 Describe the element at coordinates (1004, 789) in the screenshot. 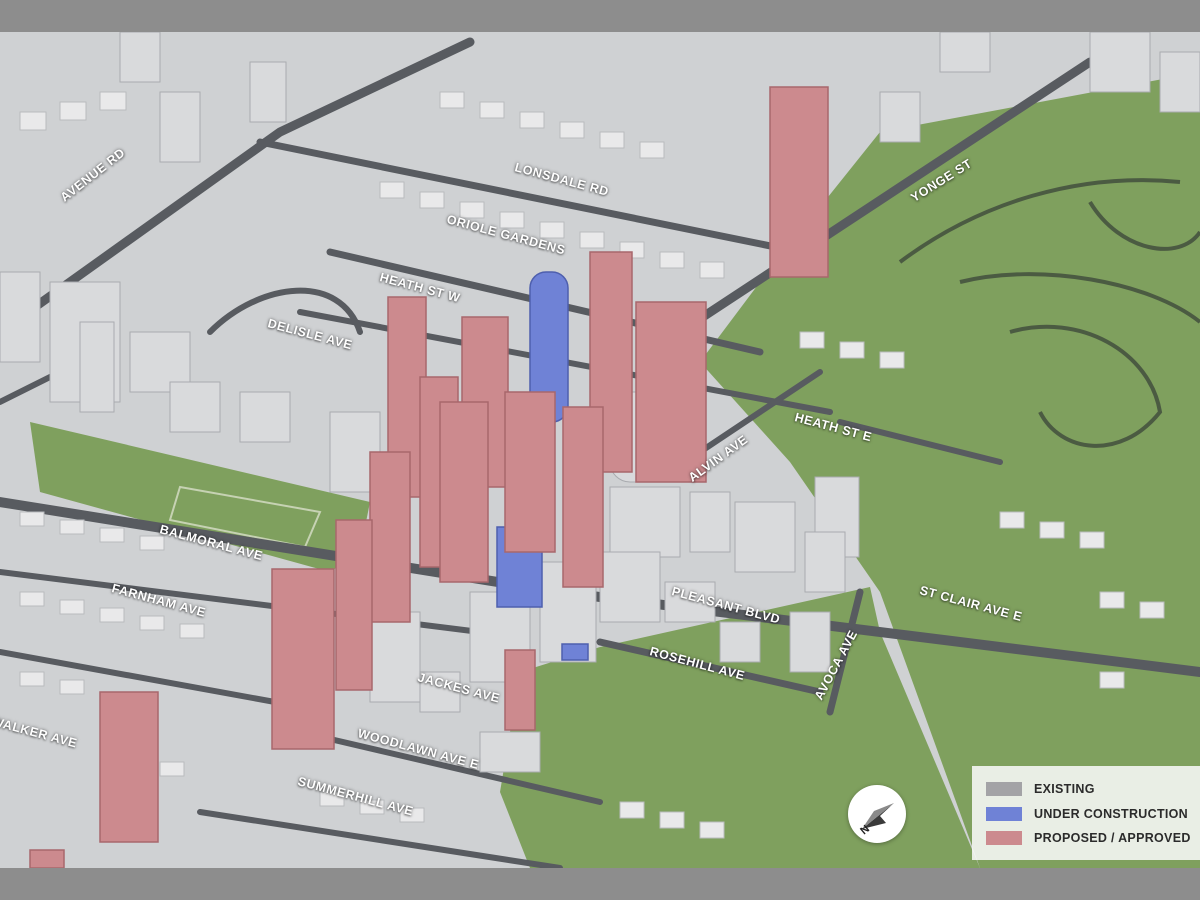

I see `legend-swatch-existing` at that location.